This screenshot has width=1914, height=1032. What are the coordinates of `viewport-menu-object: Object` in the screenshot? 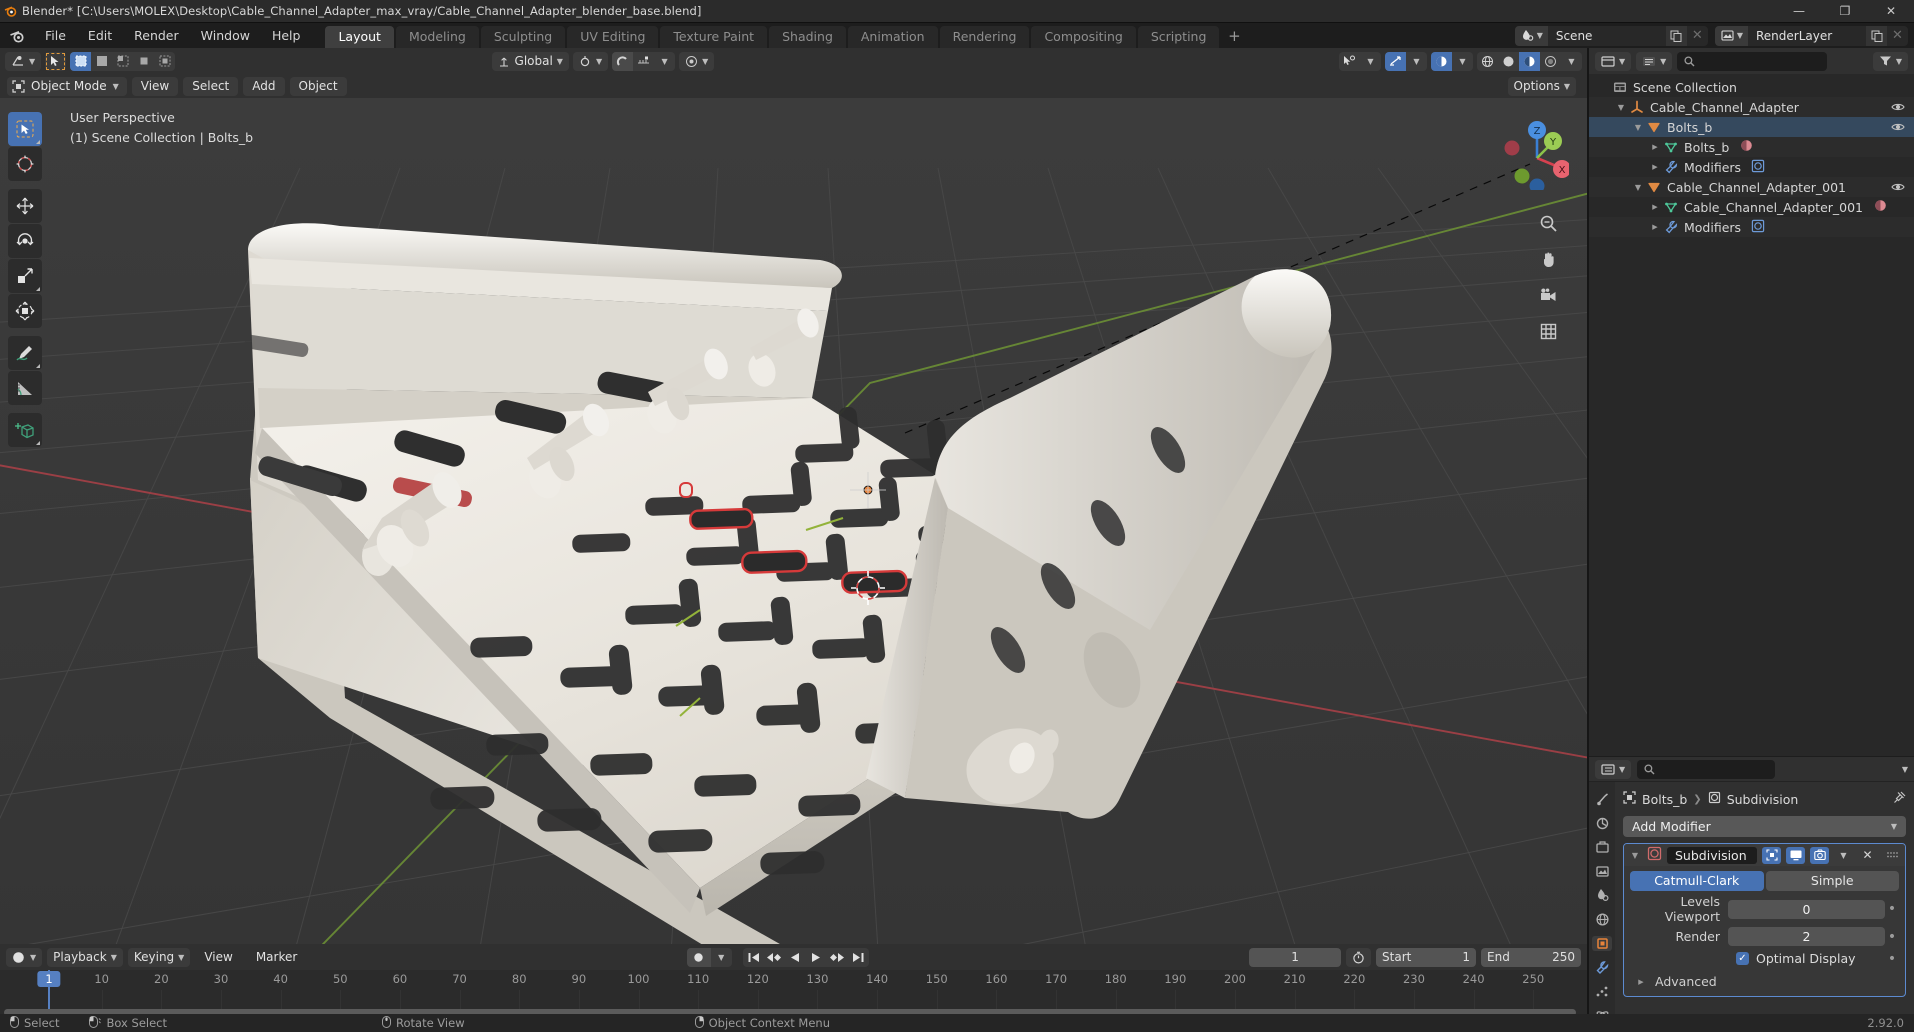 It's located at (318, 86).